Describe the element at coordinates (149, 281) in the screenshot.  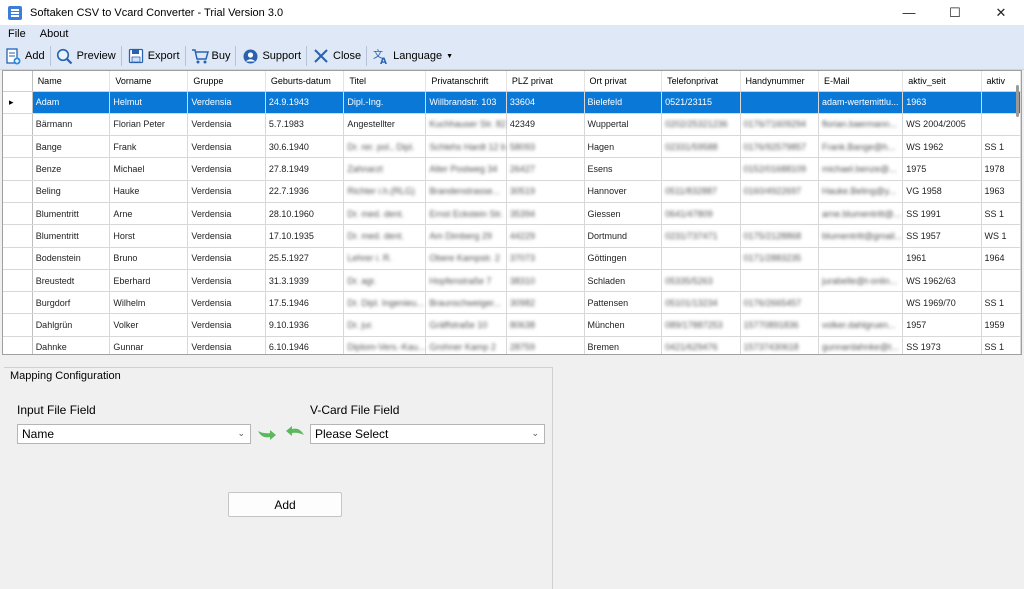
I see `table-cell: Eberhard` at that location.